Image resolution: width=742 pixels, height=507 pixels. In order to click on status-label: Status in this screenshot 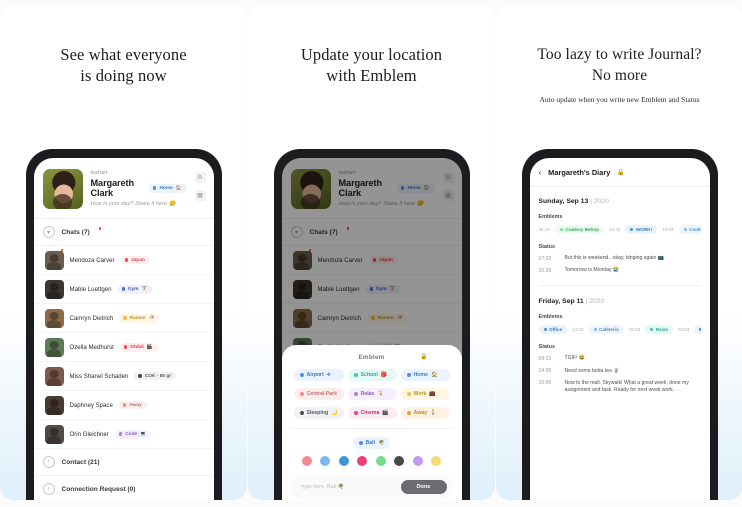, I will do `click(546, 247)`.